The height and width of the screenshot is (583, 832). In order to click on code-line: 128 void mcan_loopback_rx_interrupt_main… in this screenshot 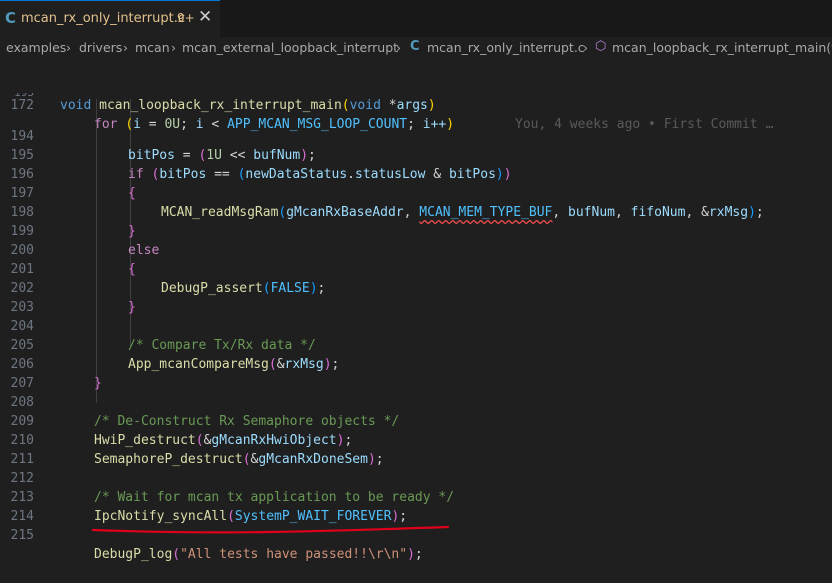, I will do `click(416, 95)`.